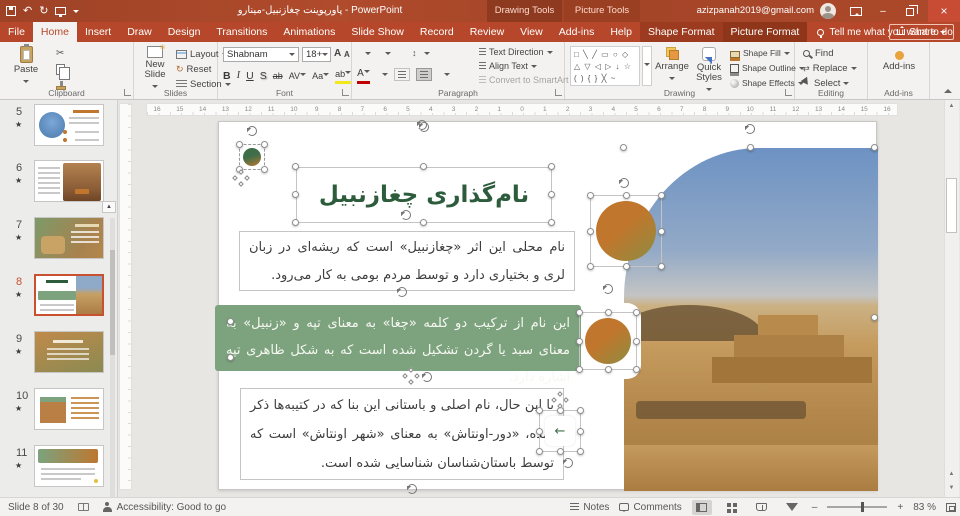 This screenshot has height=516, width=960. I want to click on previous-slide-button: ▲, so click(951, 474).